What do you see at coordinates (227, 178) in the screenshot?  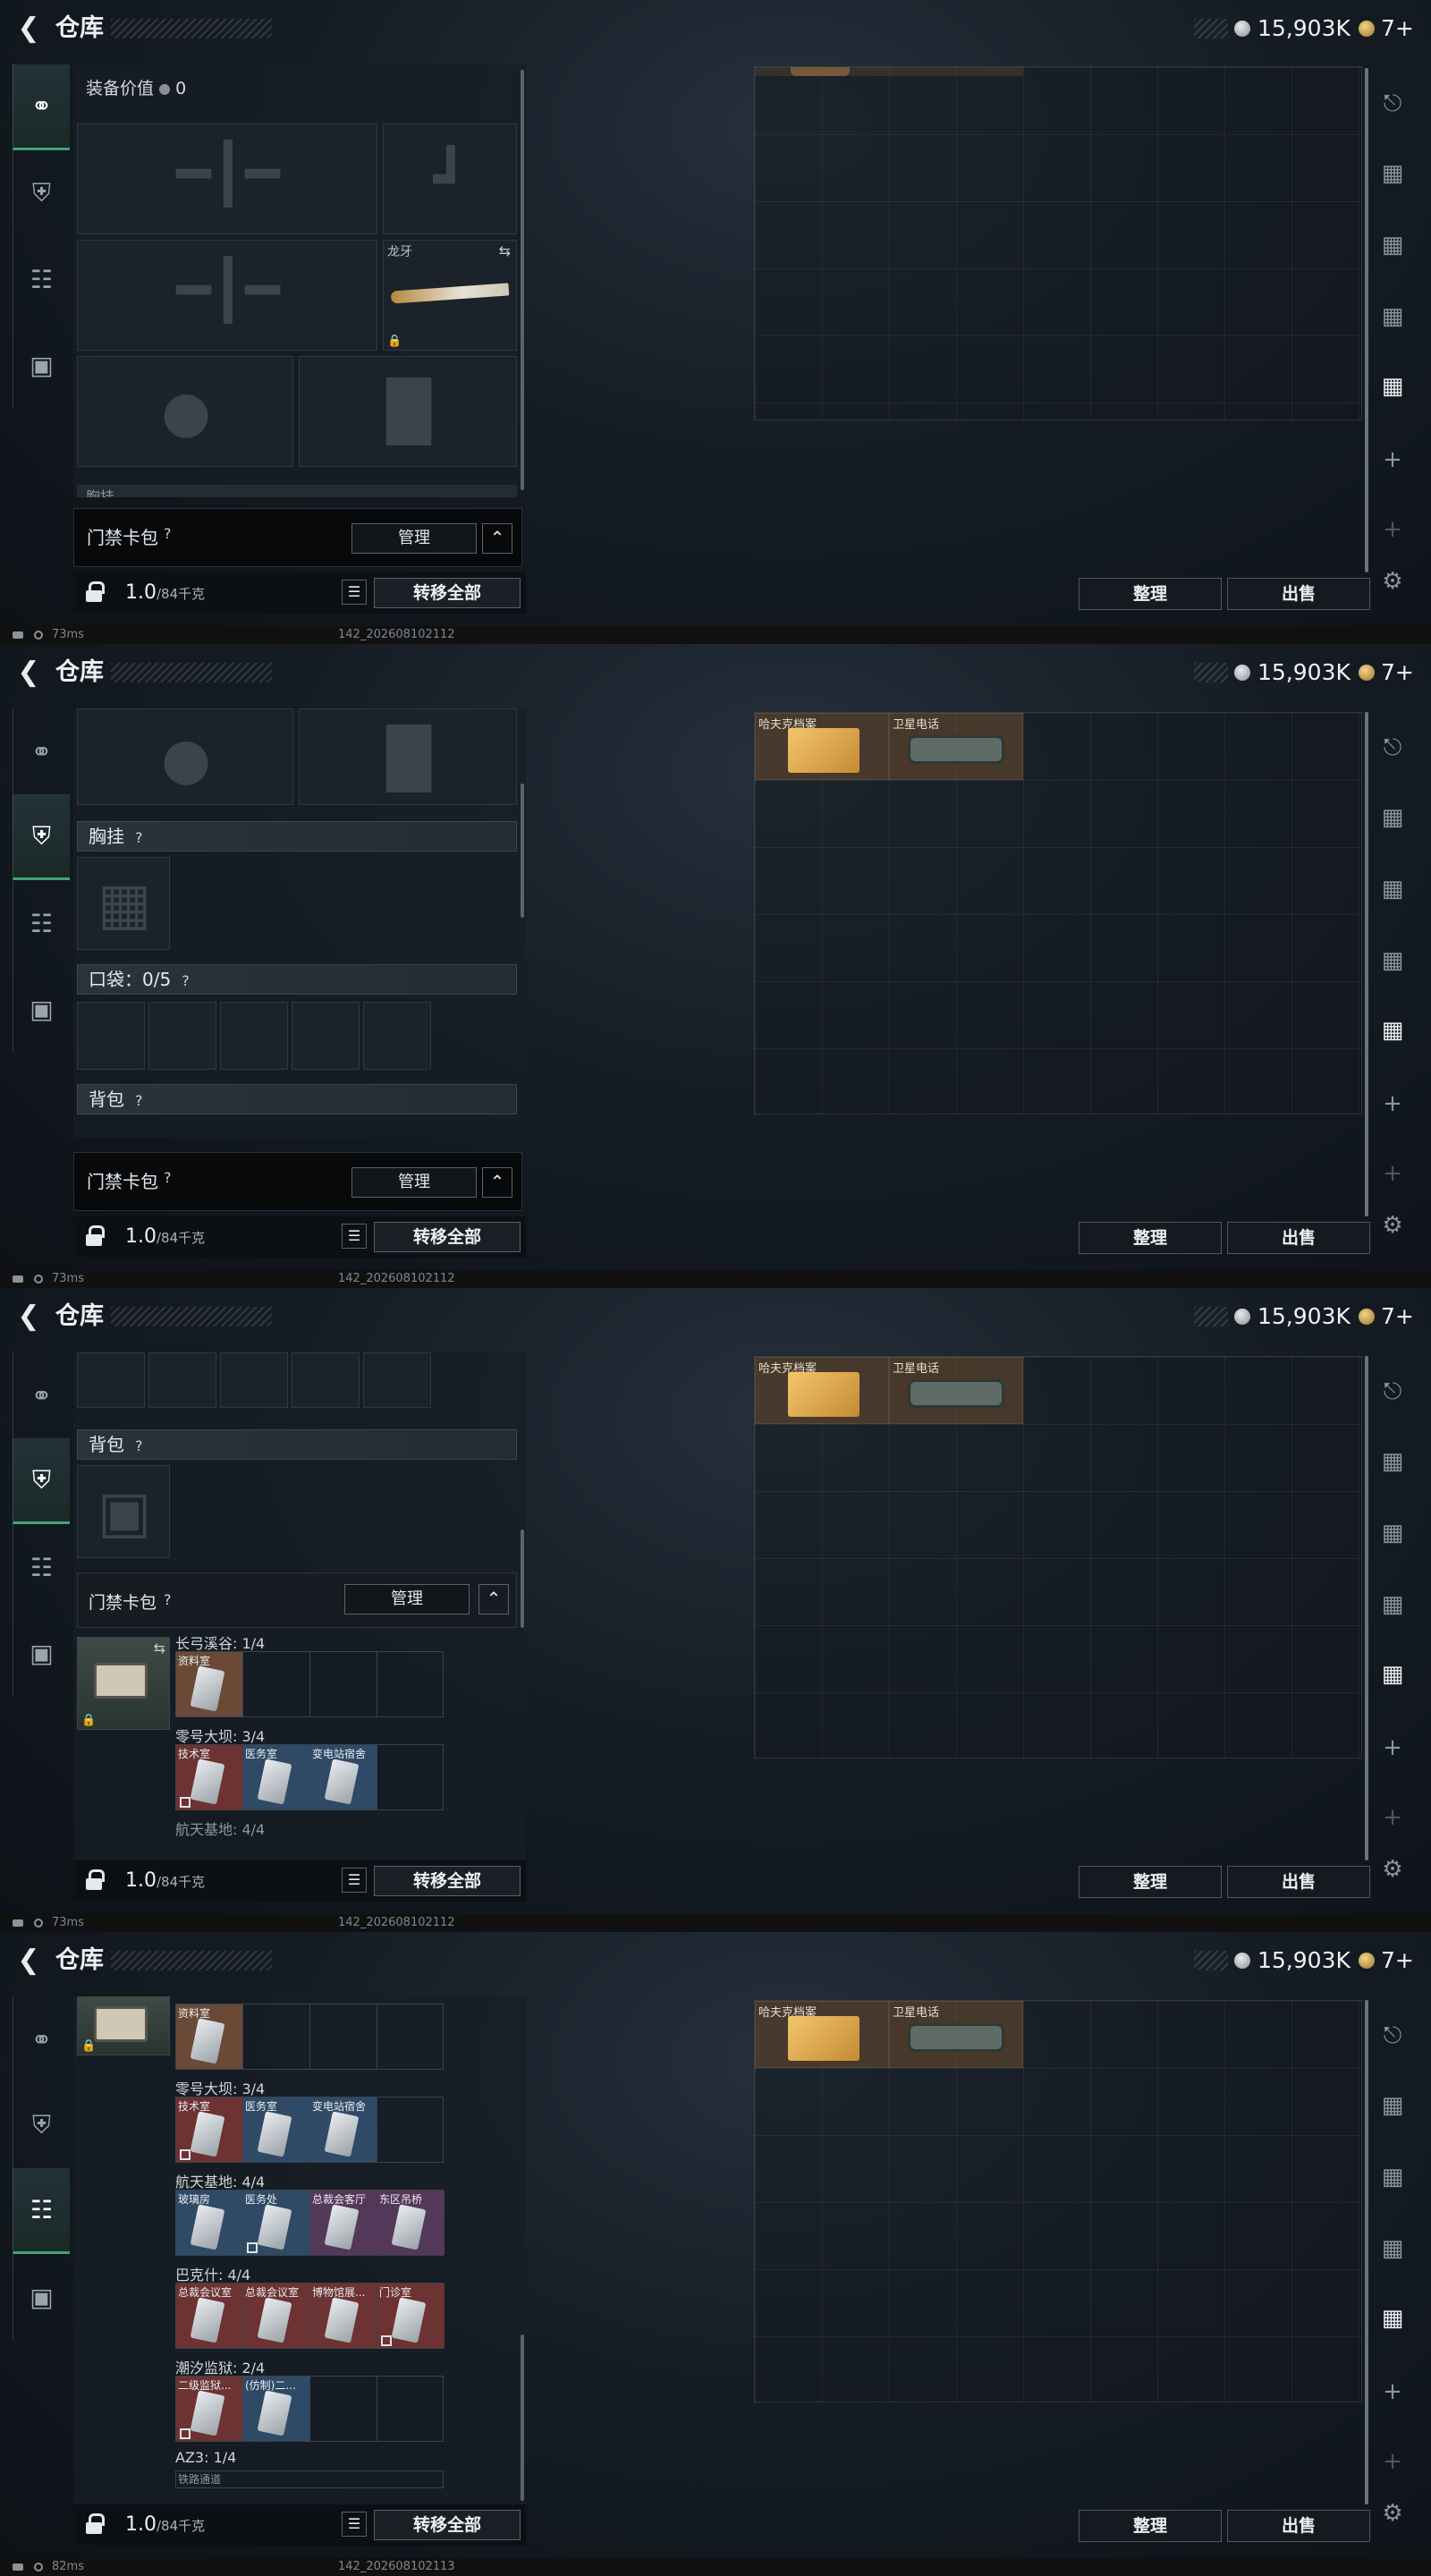 I see `primary-weapon-slot: ━┃━` at bounding box center [227, 178].